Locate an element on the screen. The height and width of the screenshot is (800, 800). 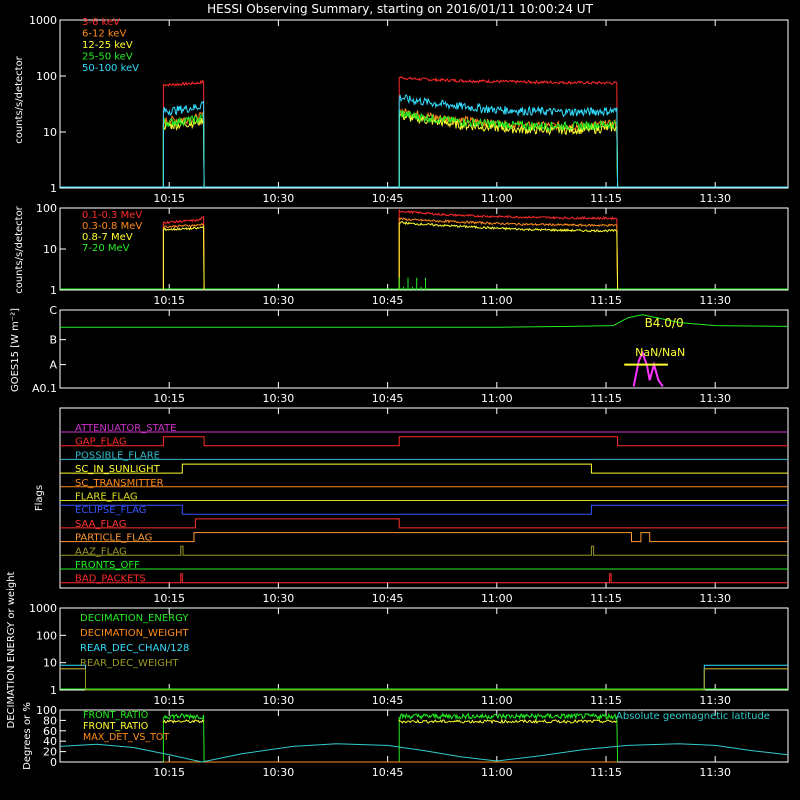
panel-3-flag-label-3: SC_IN_SUNLIGHT is located at coordinates (118, 469).